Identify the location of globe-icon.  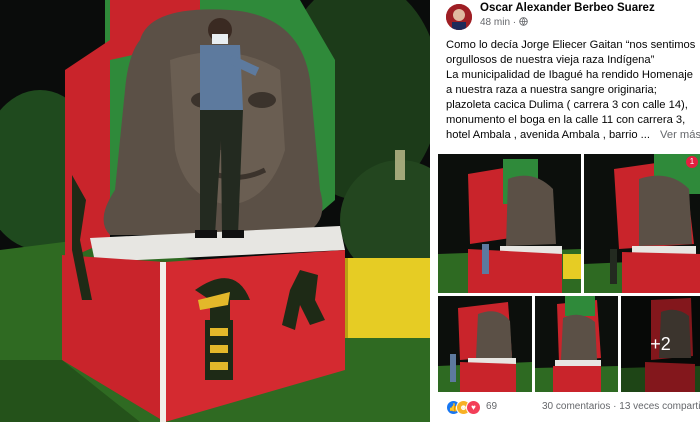
(523, 22).